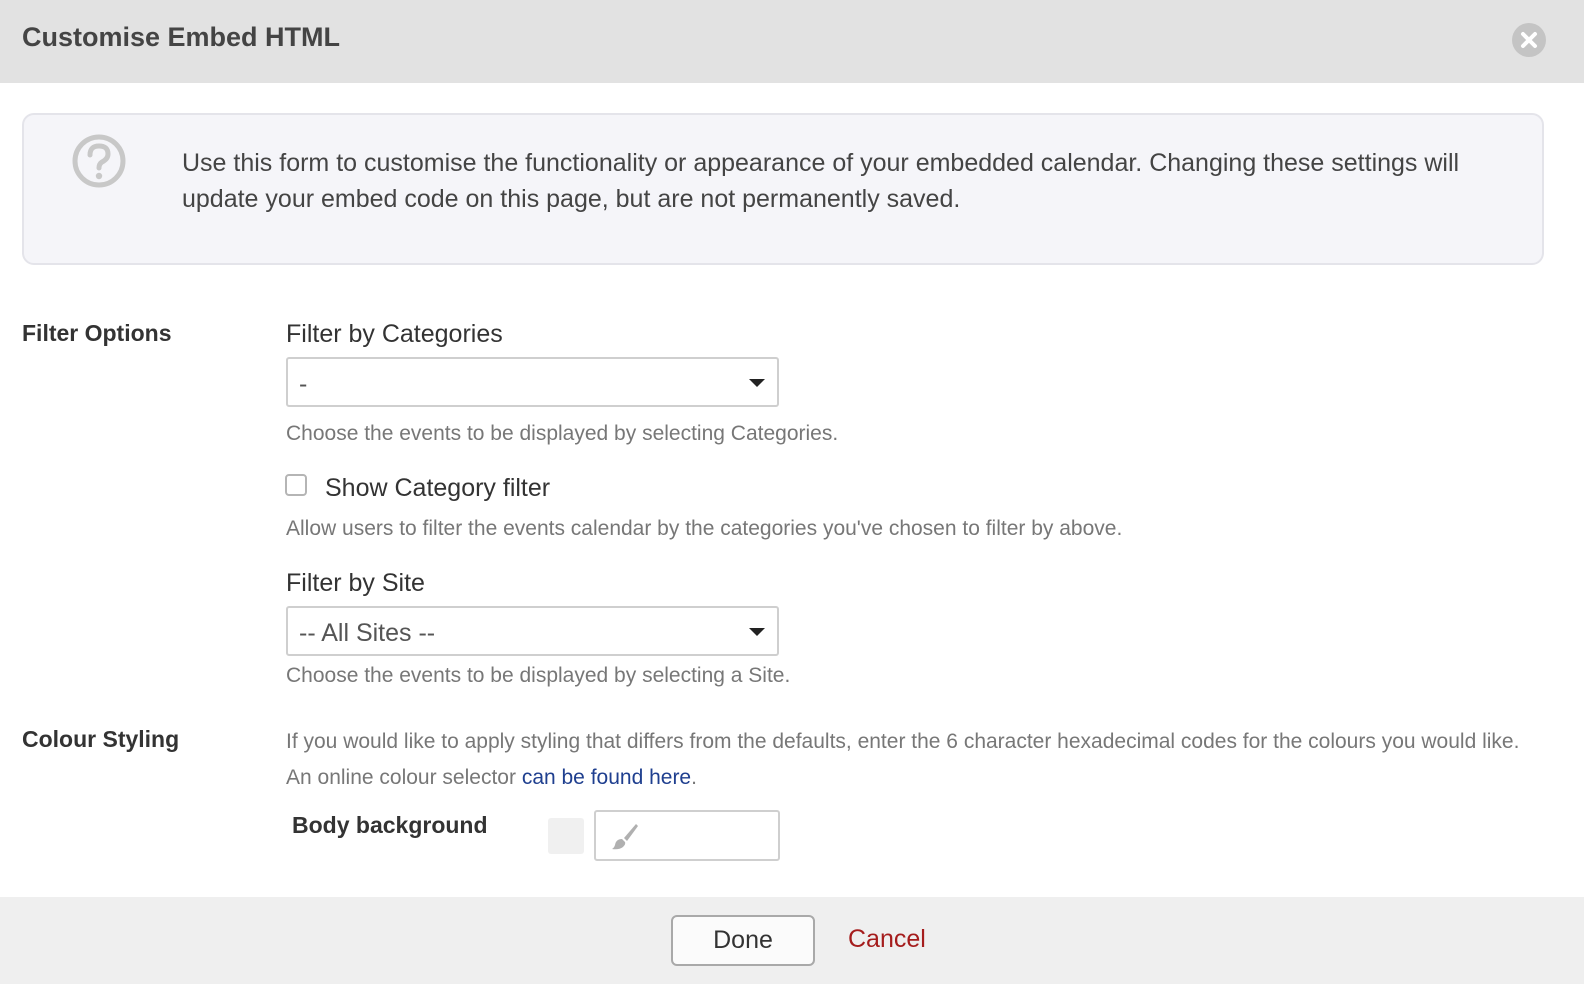  I want to click on colour-intro-end: ., so click(694, 777).